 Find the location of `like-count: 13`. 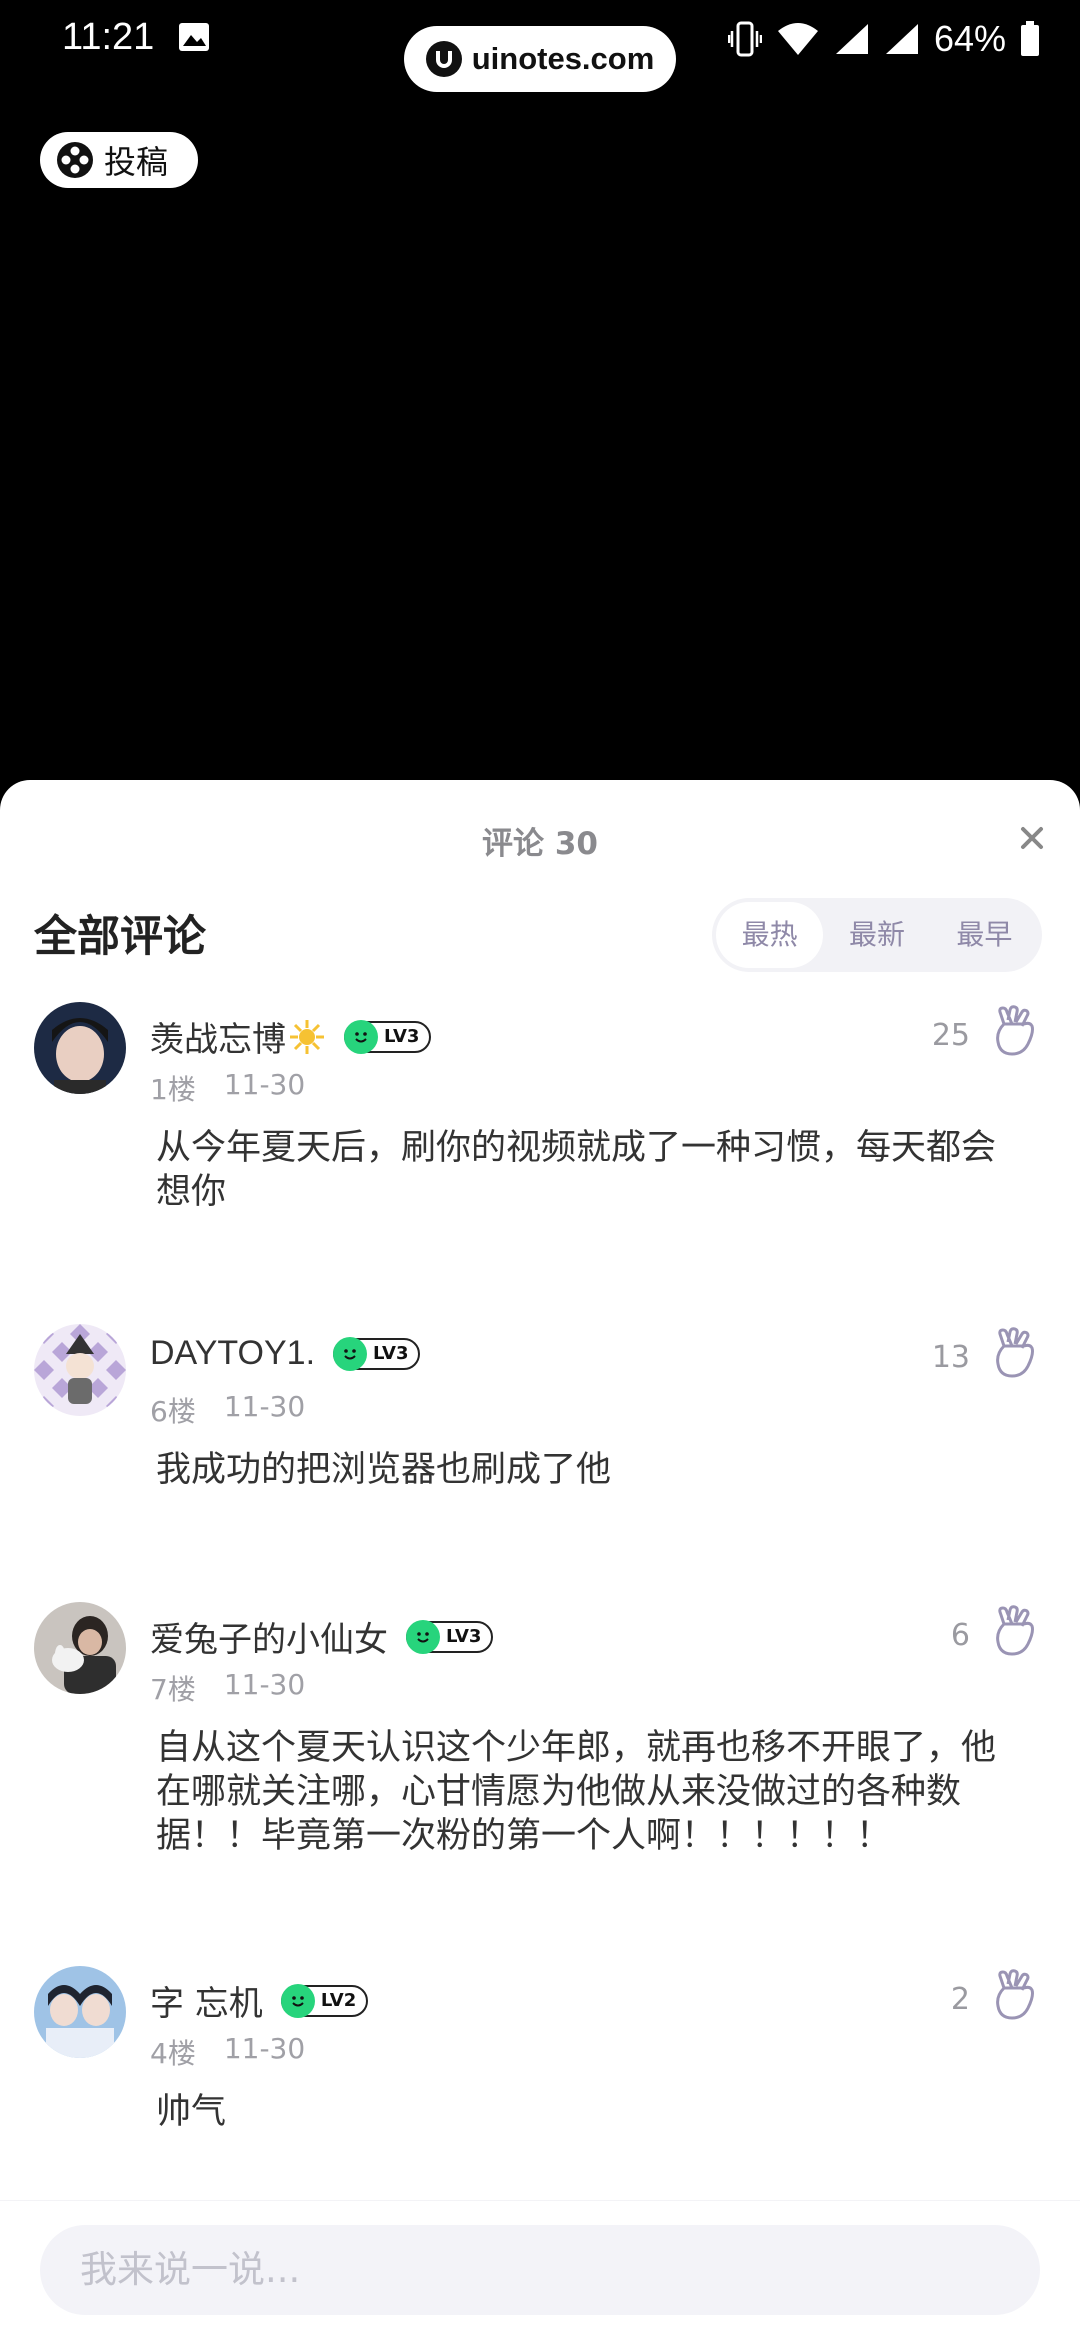

like-count: 13 is located at coordinates (950, 1357).